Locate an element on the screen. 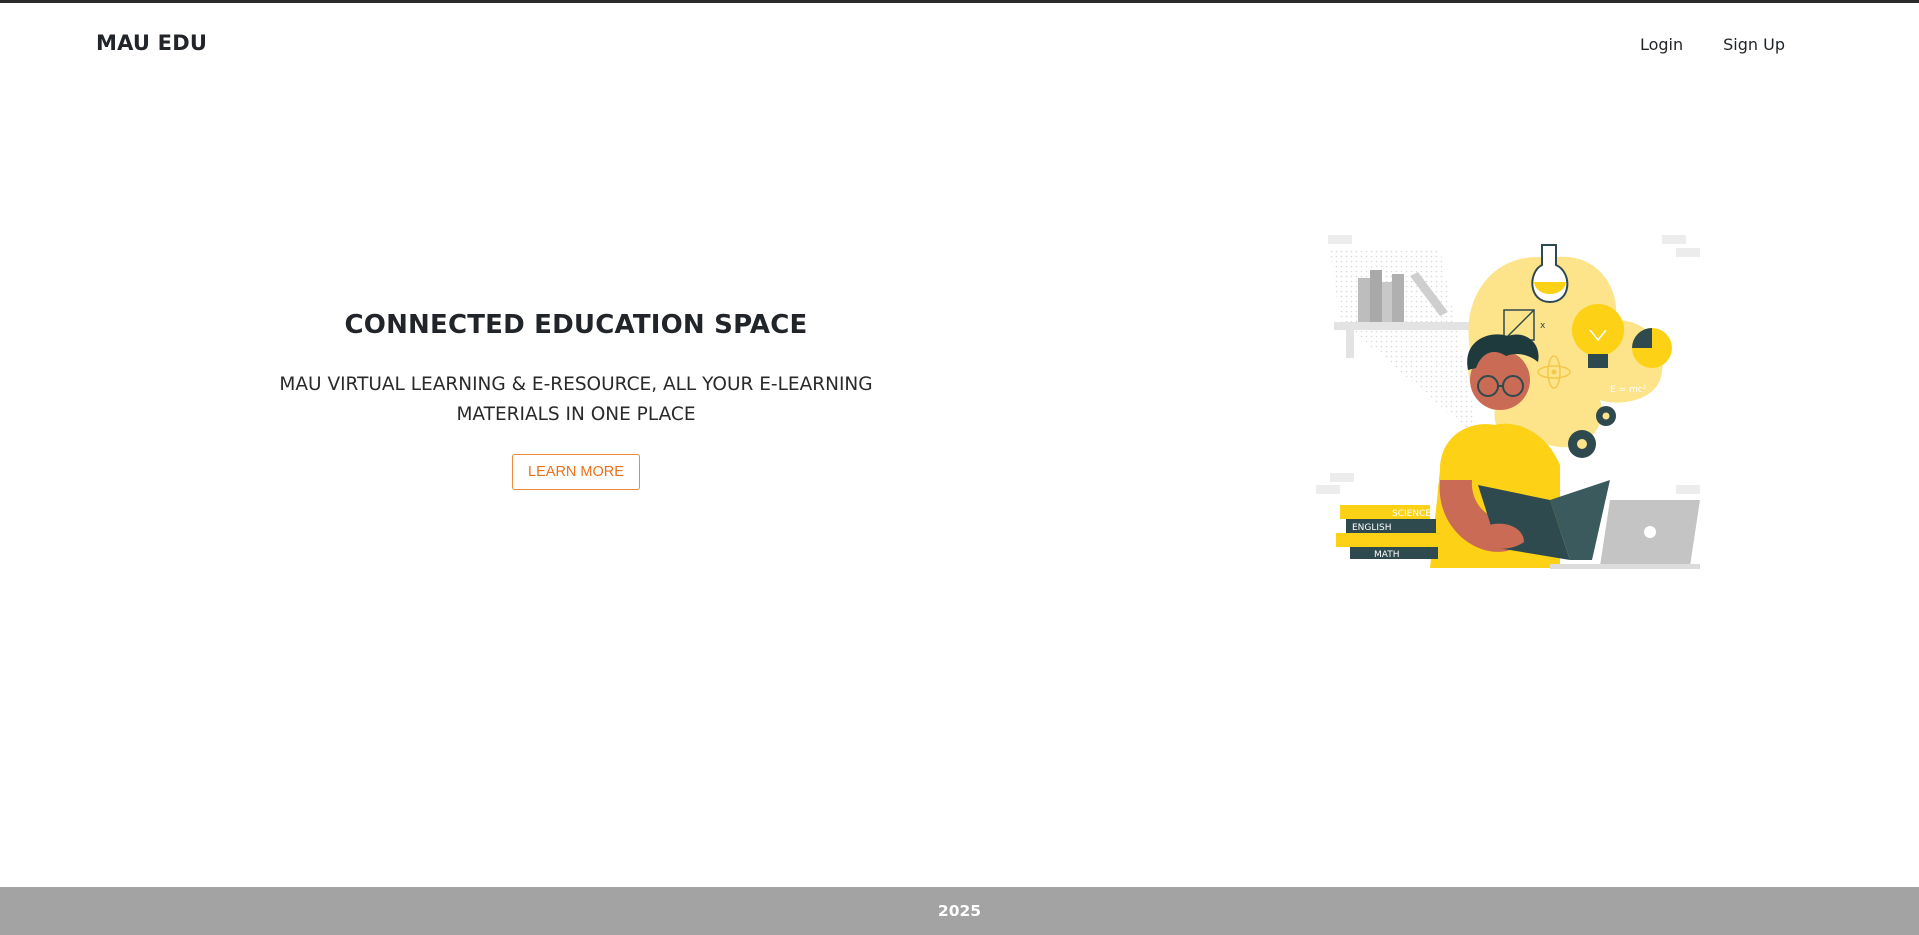 The height and width of the screenshot is (935, 1919). login-link: Login is located at coordinates (1661, 44).